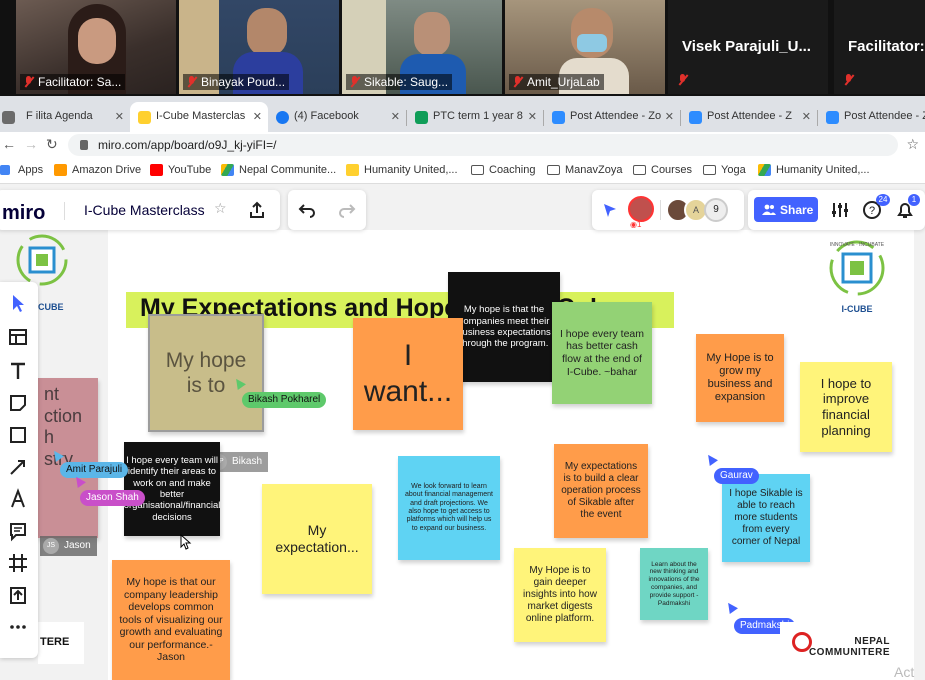 This screenshot has width=925, height=680. What do you see at coordinates (840, 210) in the screenshot?
I see `settings-sliders-icon` at bounding box center [840, 210].